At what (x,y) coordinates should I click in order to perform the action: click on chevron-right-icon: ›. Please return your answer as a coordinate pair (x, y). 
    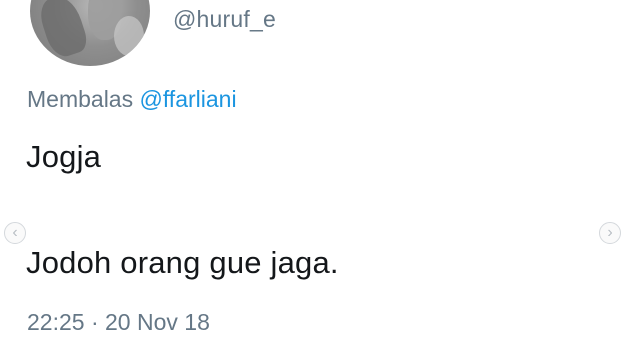
    Looking at the image, I should click on (610, 233).